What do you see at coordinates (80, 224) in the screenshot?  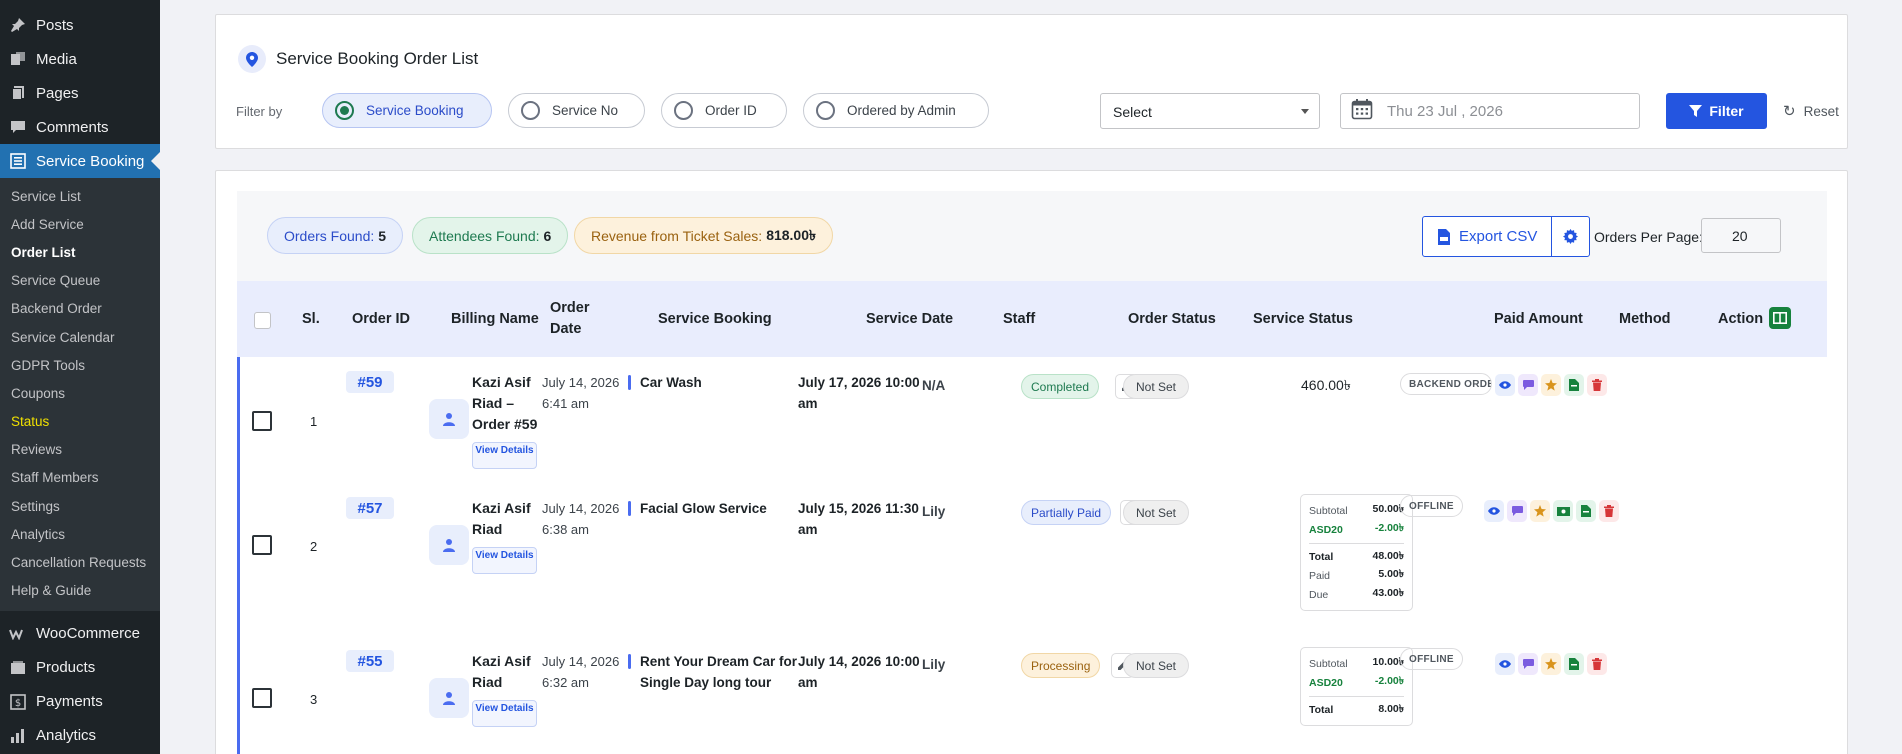 I see `submenu-add-service: Add Service` at bounding box center [80, 224].